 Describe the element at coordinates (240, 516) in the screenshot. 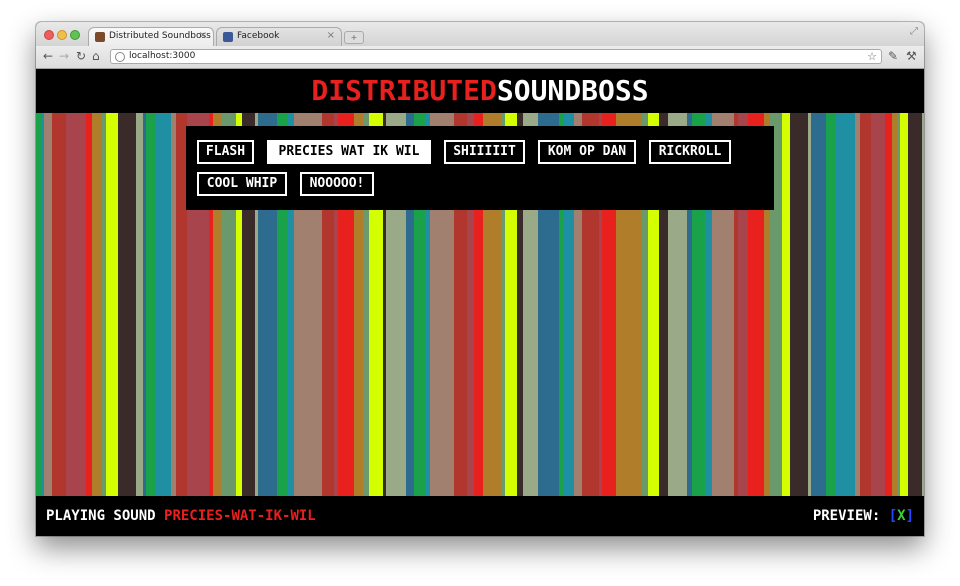

I see `current-sound-name: PRECIES-WAT-IK-WIL` at that location.